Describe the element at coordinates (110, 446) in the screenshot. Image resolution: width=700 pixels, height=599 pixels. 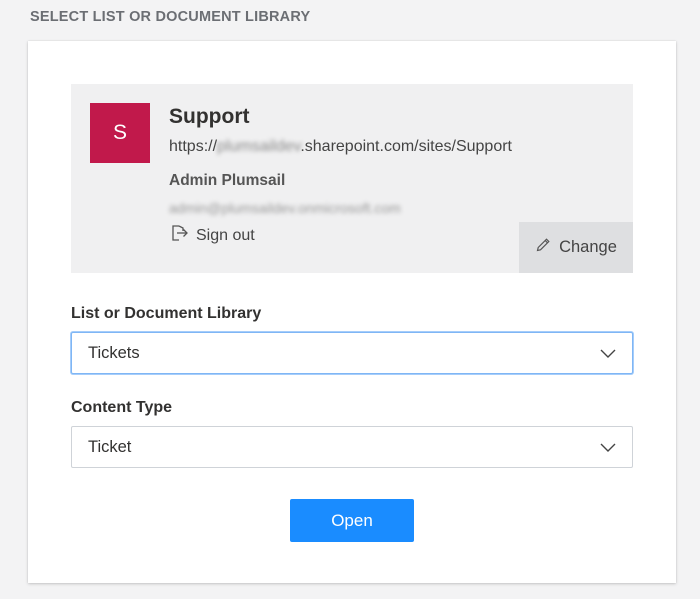
I see `content-type-value: Ticket` at that location.